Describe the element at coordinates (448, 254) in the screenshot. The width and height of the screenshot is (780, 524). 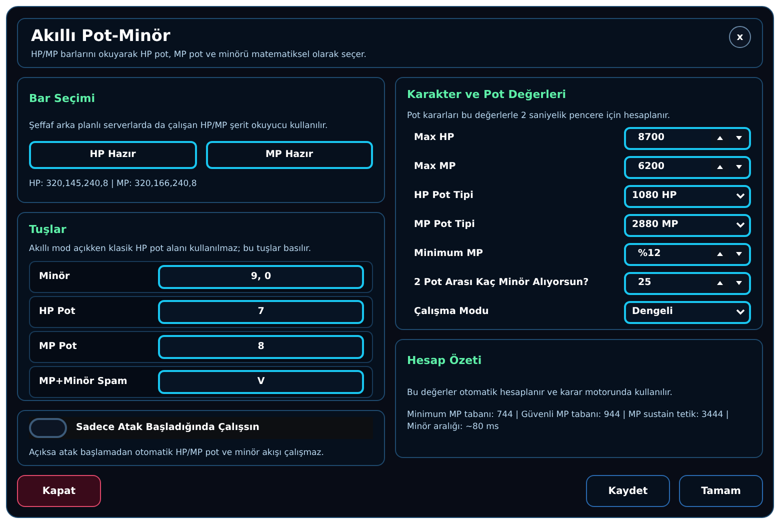
I see `field-label: Minimum MP` at that location.